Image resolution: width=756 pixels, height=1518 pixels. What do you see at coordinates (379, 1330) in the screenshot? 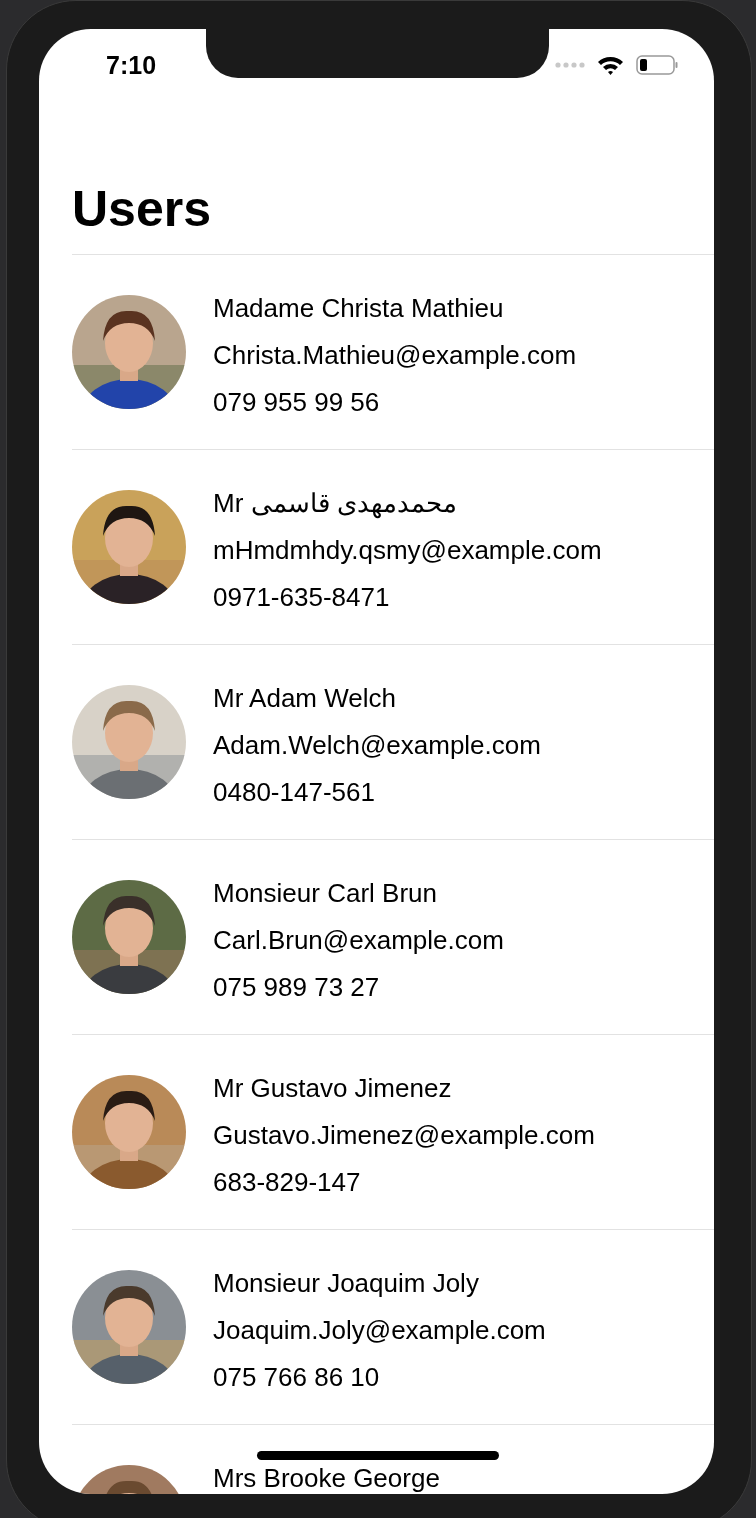
I see `user-email: Joaquim.Joly@example.com` at bounding box center [379, 1330].